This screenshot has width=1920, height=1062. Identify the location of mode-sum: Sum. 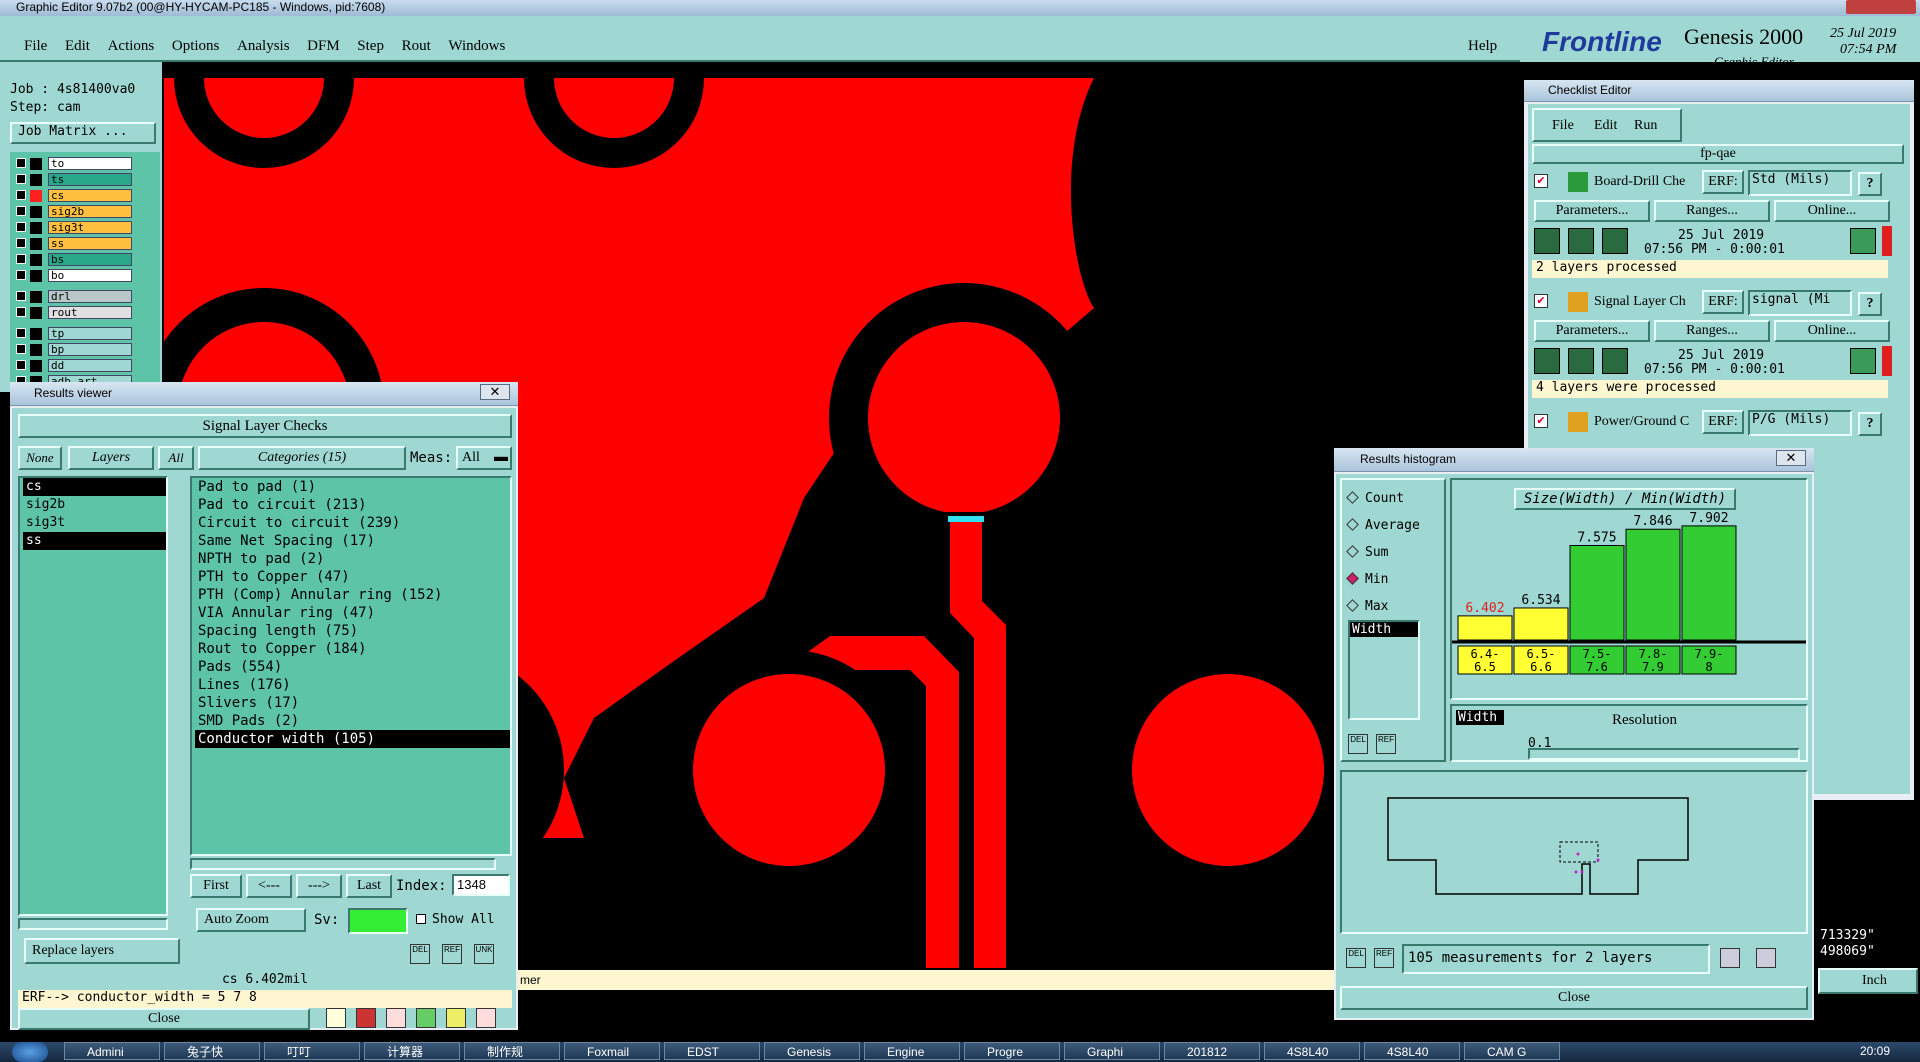
(1367, 552).